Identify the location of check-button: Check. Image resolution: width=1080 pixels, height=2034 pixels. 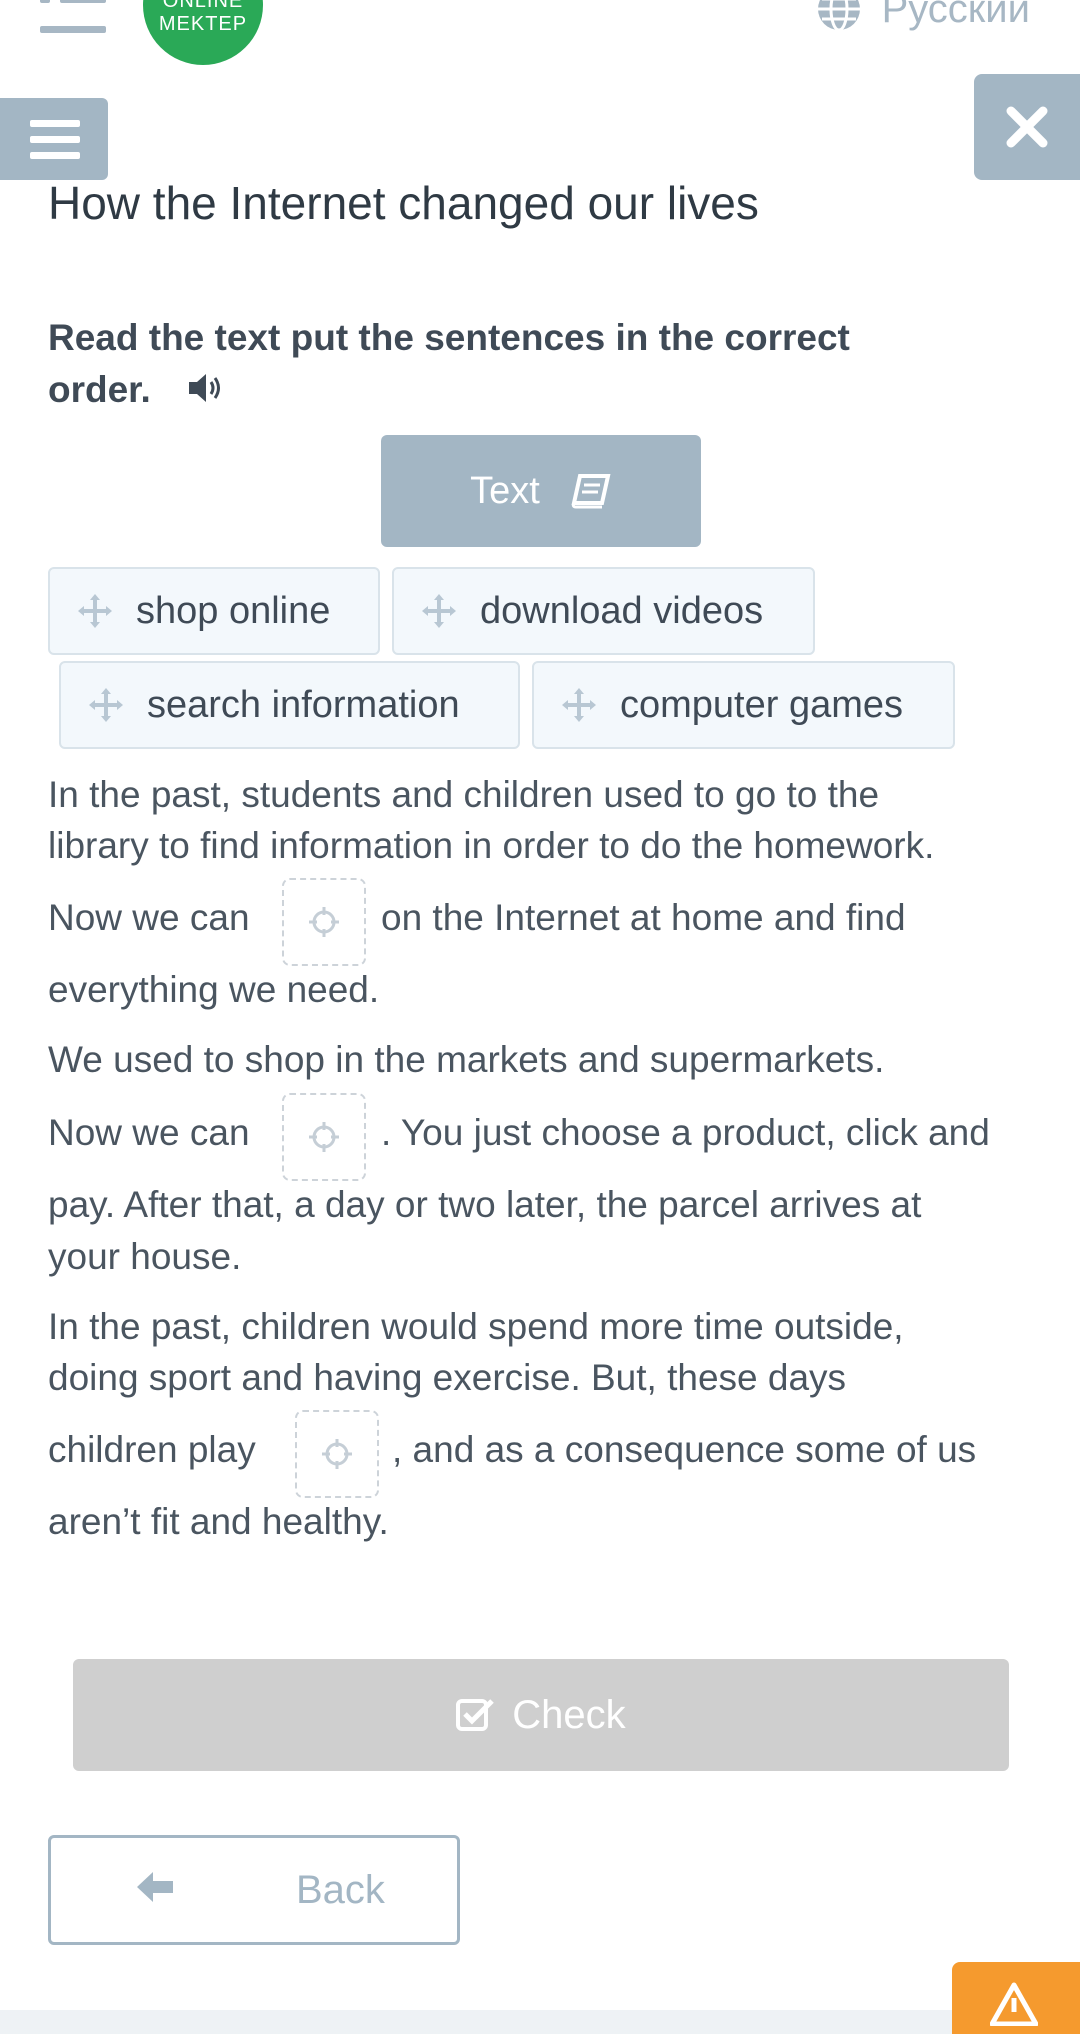
(541, 1715).